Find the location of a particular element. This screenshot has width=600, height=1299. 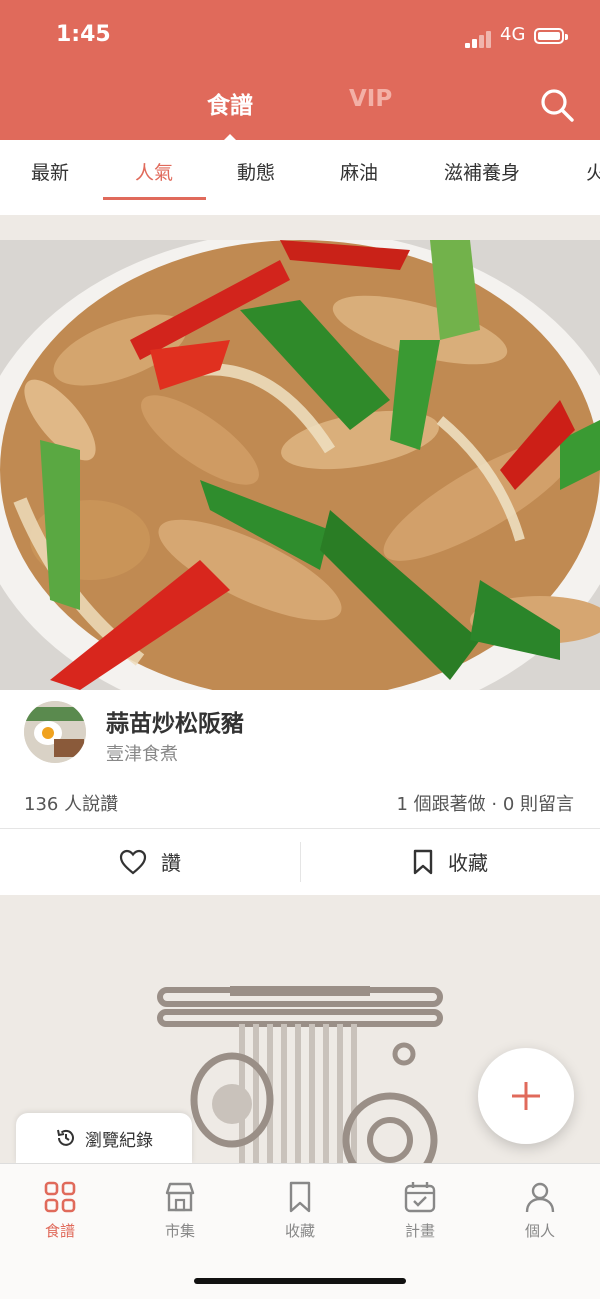

previous-card-edge is located at coordinates (300, 208).